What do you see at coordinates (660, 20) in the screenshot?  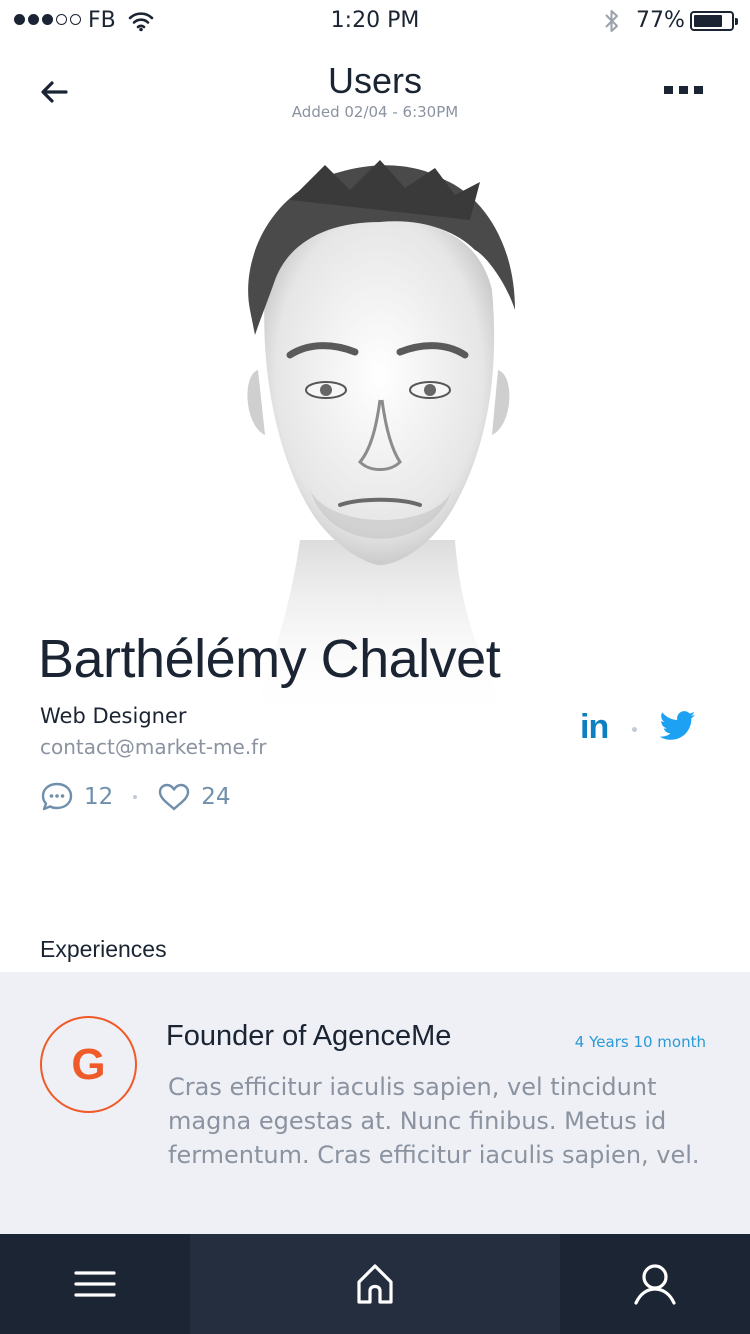 I see `battery-percent: 77%` at bounding box center [660, 20].